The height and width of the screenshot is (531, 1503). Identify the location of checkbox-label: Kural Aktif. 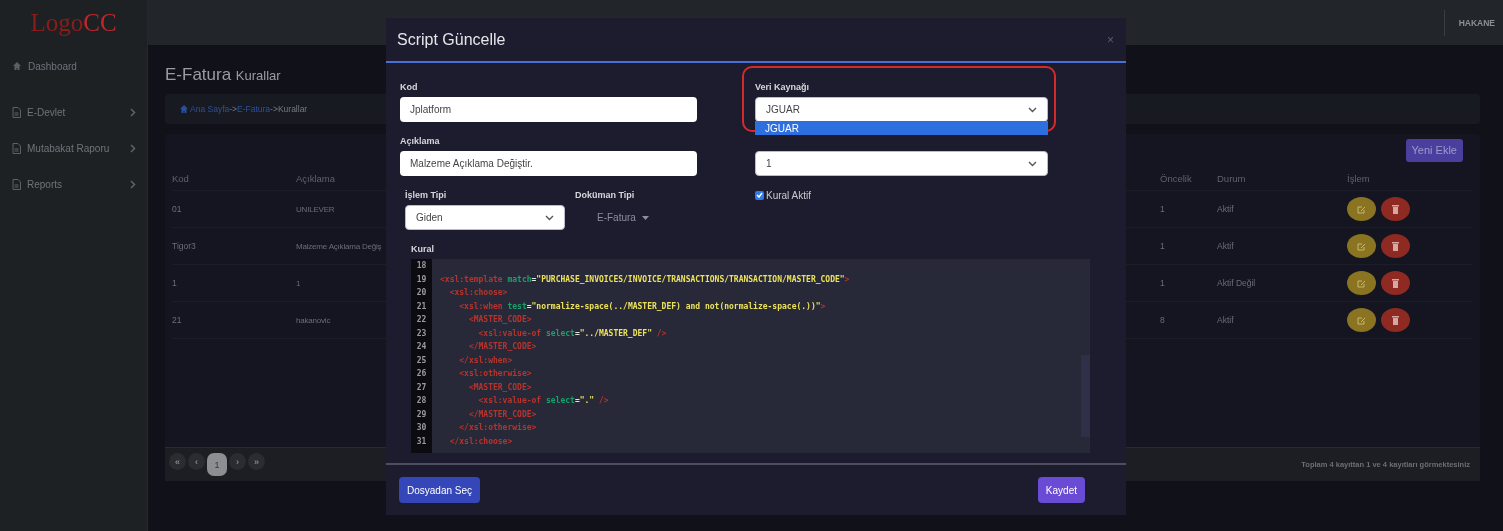
(789, 195).